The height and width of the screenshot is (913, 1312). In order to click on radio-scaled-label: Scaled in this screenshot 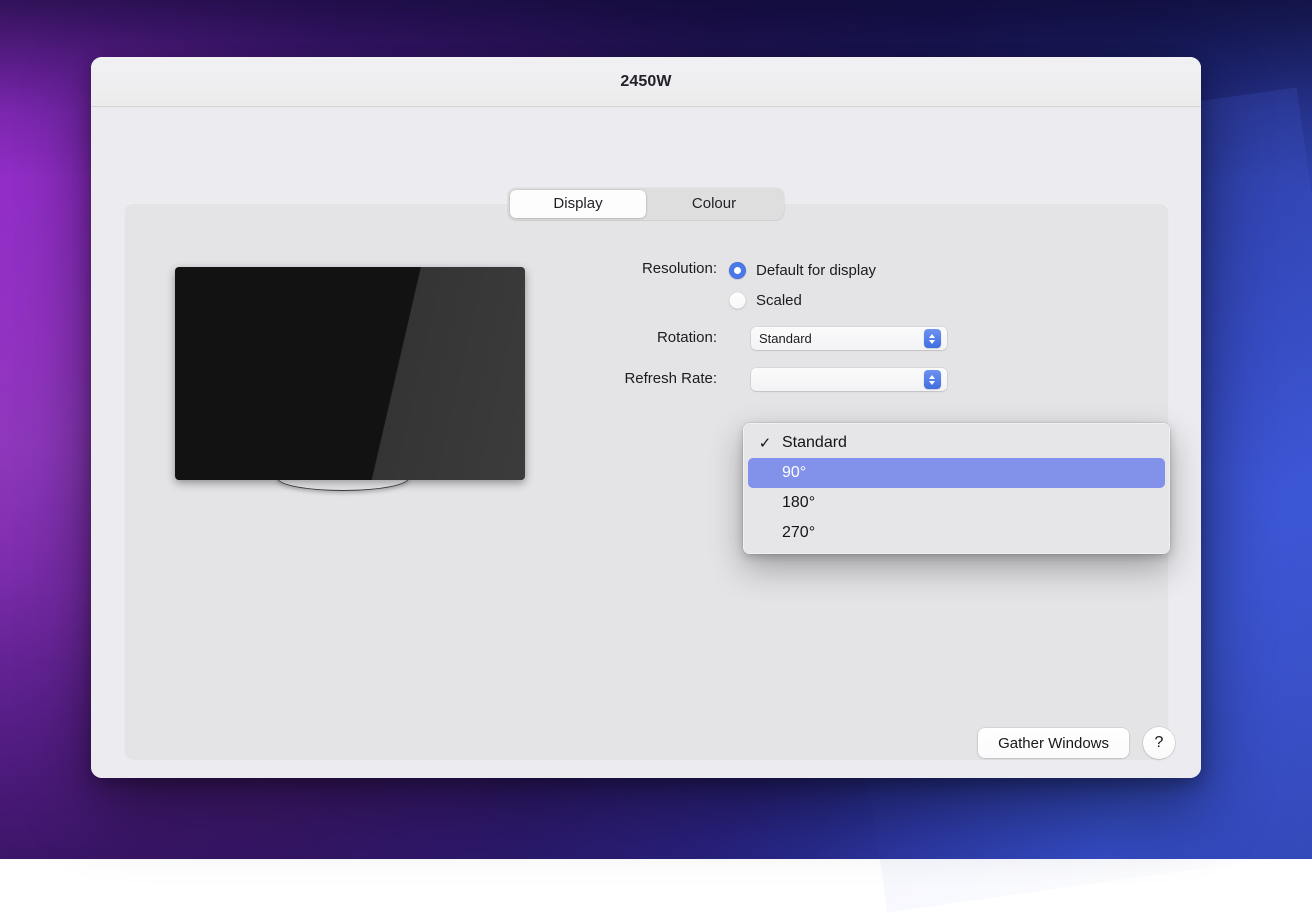, I will do `click(779, 300)`.